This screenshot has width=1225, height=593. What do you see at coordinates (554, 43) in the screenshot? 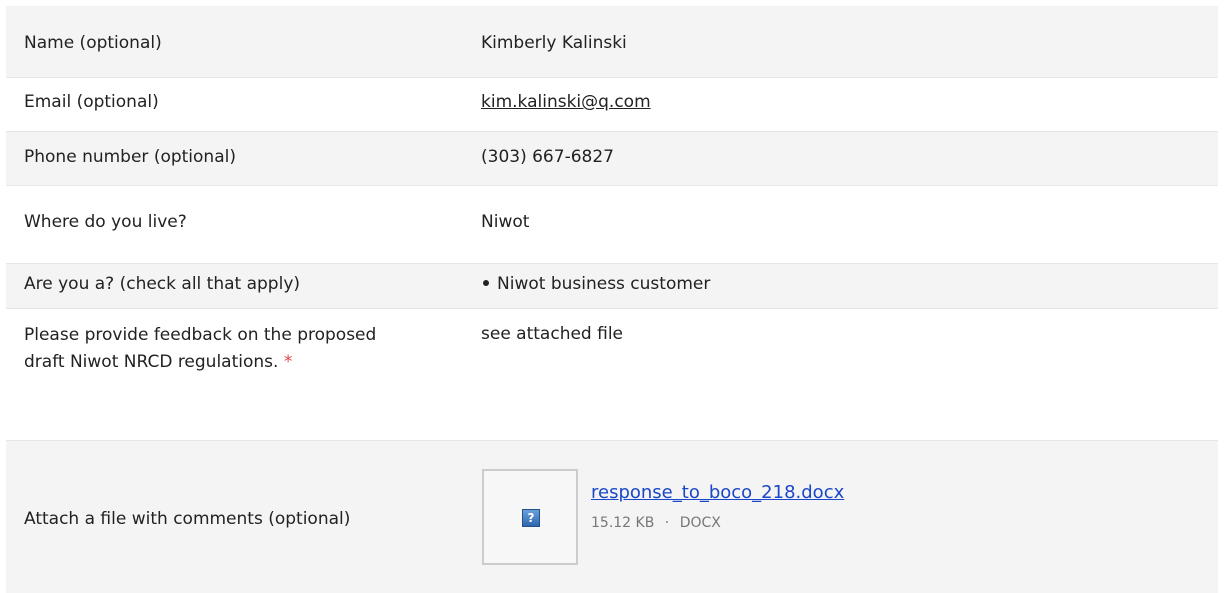
I see `field-value-name: Kimberly Kalinski` at bounding box center [554, 43].